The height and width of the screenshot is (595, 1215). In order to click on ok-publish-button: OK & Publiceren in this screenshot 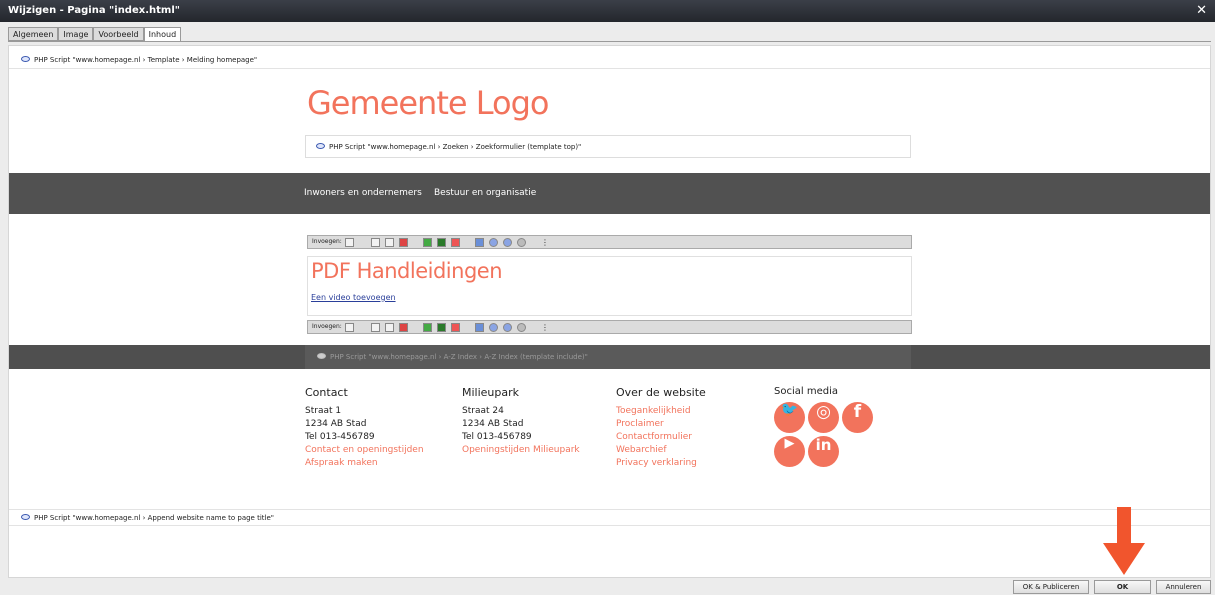, I will do `click(1051, 587)`.